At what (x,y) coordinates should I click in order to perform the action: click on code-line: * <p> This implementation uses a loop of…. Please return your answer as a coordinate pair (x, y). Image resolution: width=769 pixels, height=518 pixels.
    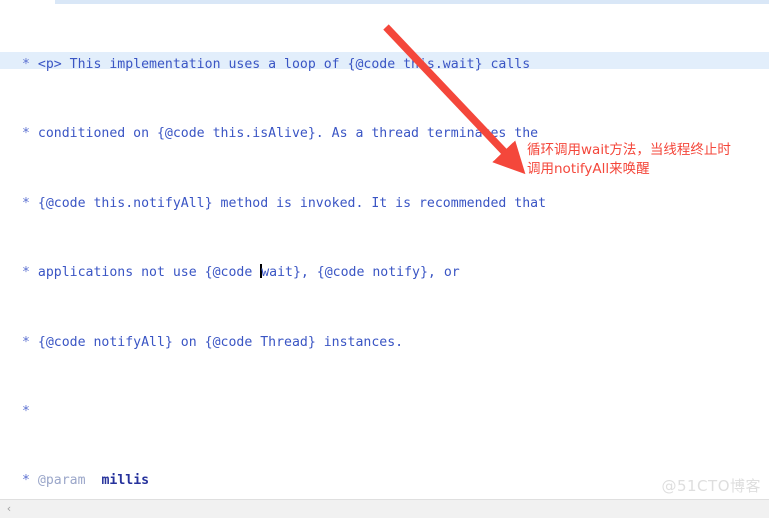
    Looking at the image, I should click on (384, 64).